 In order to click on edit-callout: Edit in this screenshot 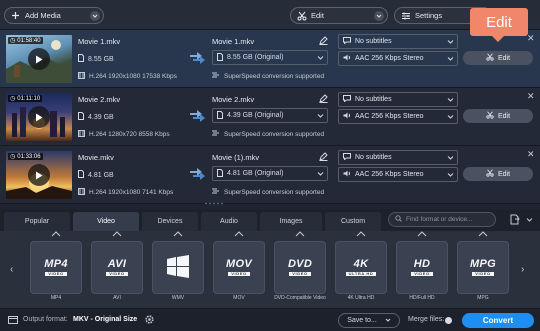, I will do `click(499, 25)`.